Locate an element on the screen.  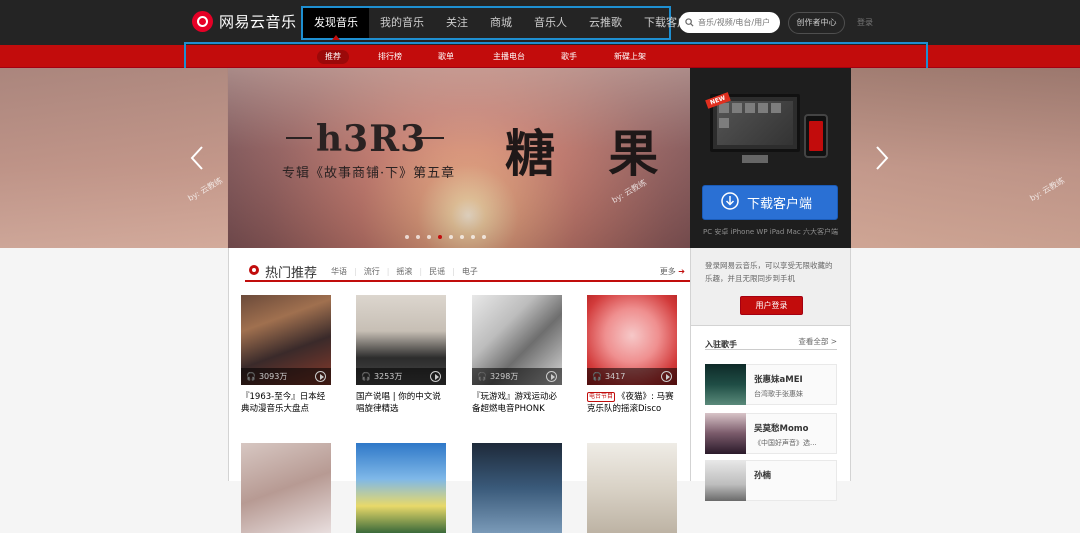
tag-folk: 民谣 is located at coordinates (437, 271).